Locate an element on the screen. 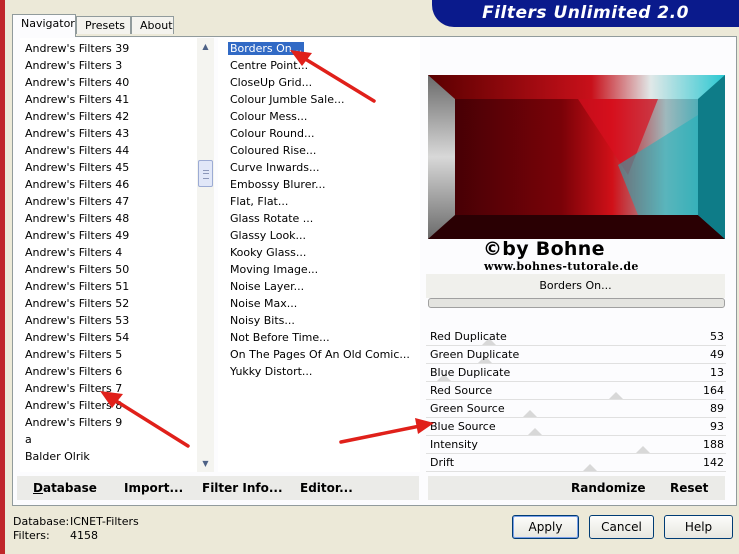 The height and width of the screenshot is (554, 739). apply-button: Apply is located at coordinates (545, 527).